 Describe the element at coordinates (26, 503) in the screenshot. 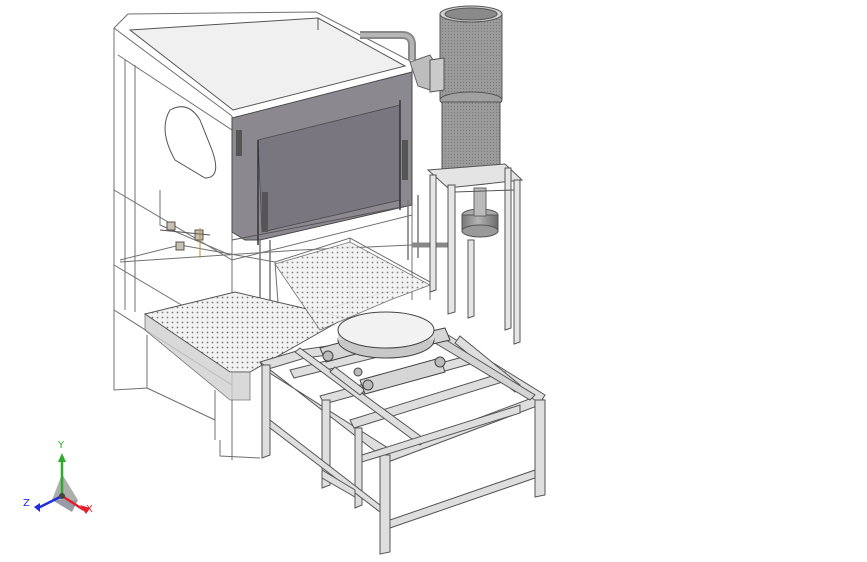

I see `triad-z-label: Z` at that location.